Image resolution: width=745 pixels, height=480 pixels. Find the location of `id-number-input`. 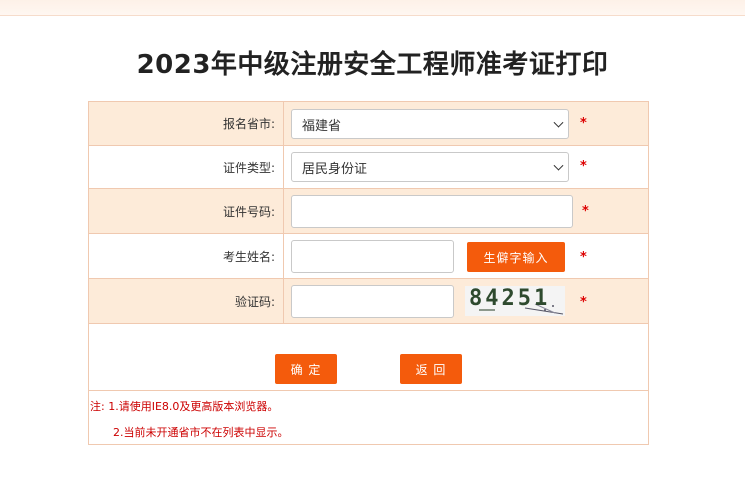

id-number-input is located at coordinates (432, 211).